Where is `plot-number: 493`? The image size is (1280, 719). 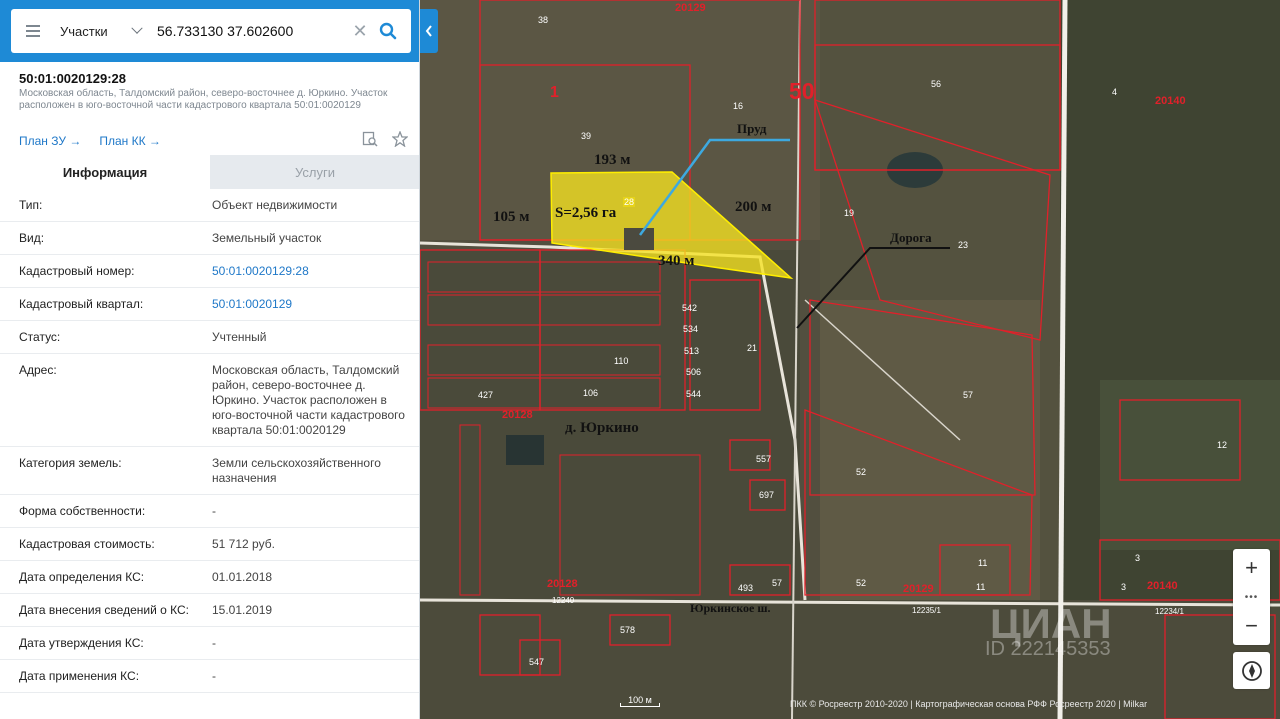 plot-number: 493 is located at coordinates (746, 588).